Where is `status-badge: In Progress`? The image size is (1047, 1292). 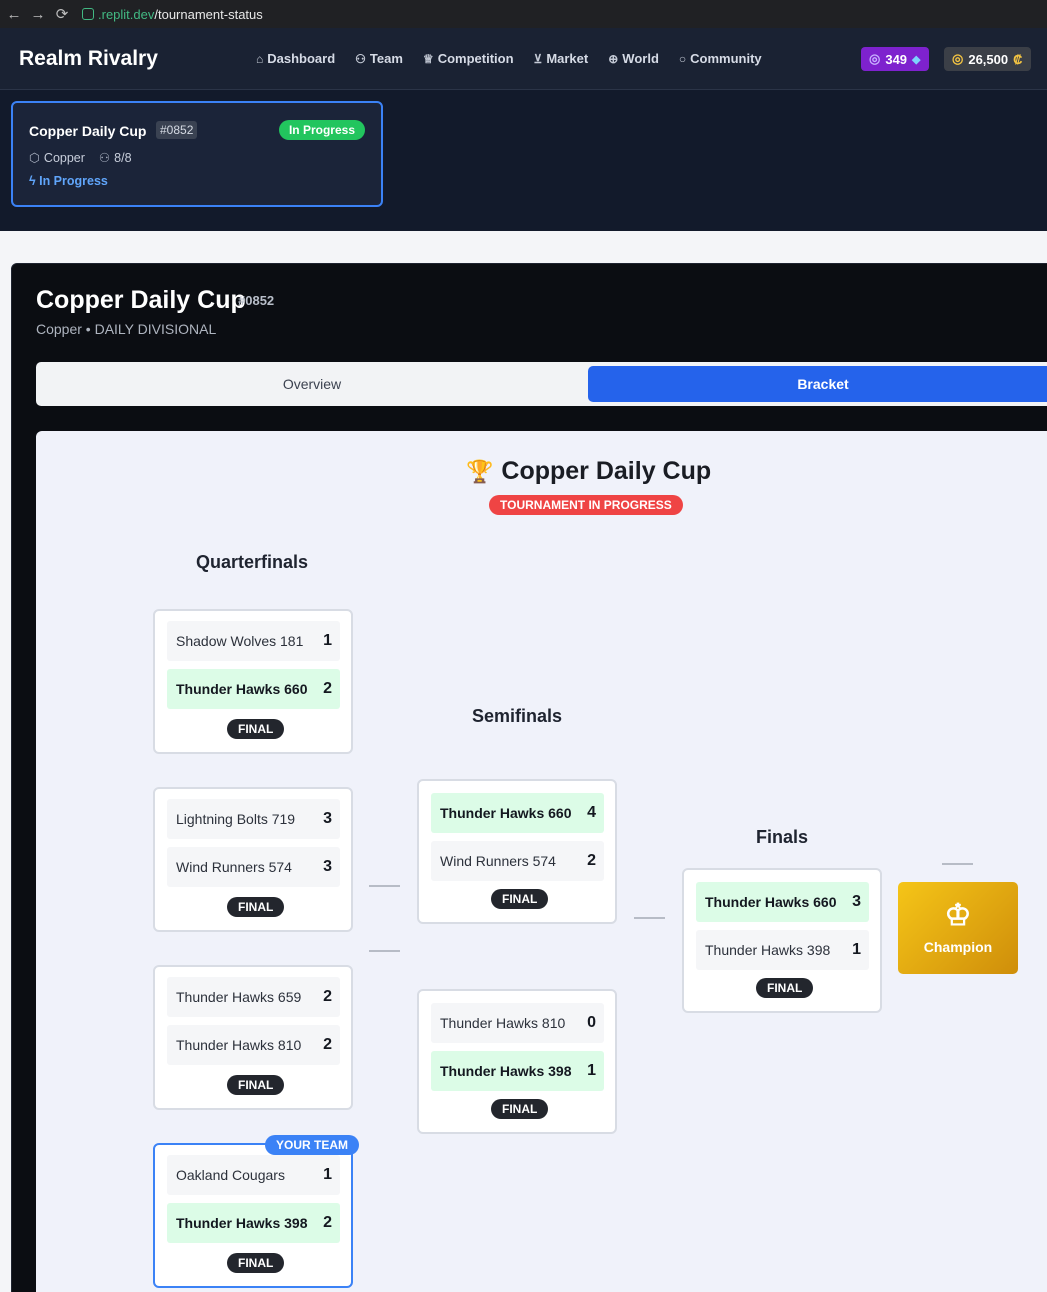
status-badge: In Progress is located at coordinates (321, 130).